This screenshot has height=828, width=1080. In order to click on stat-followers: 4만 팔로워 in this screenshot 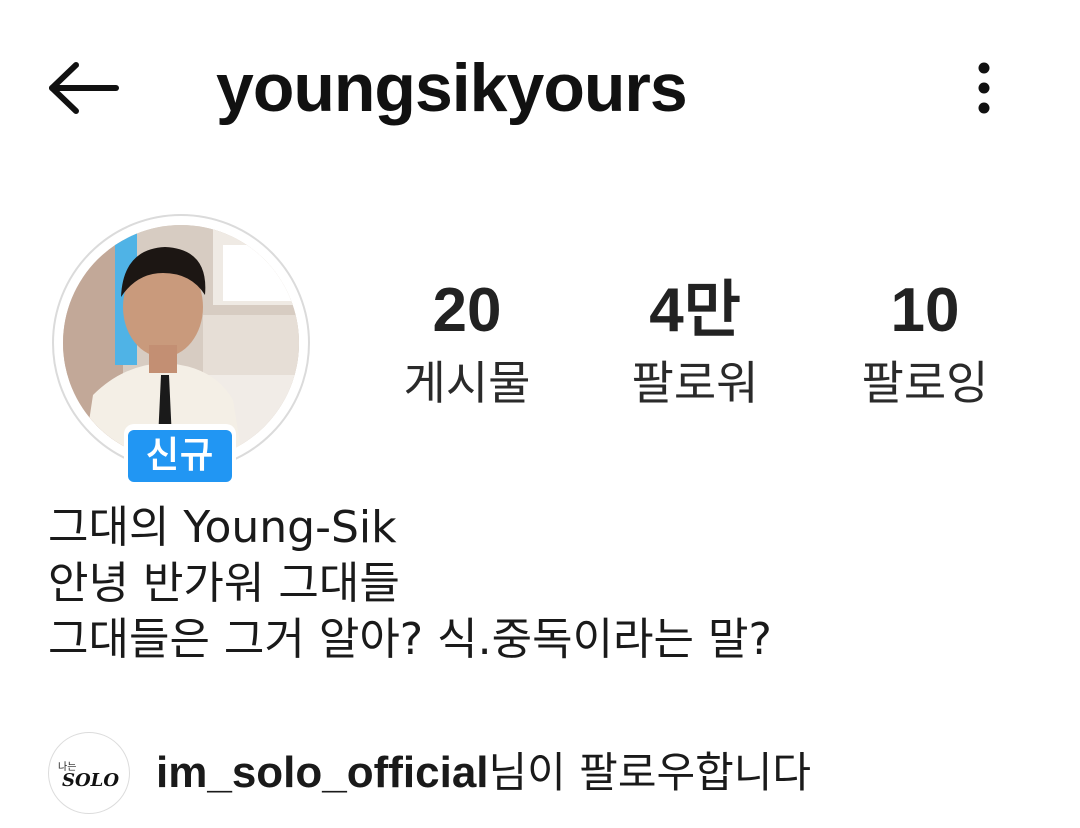, I will do `click(695, 343)`.